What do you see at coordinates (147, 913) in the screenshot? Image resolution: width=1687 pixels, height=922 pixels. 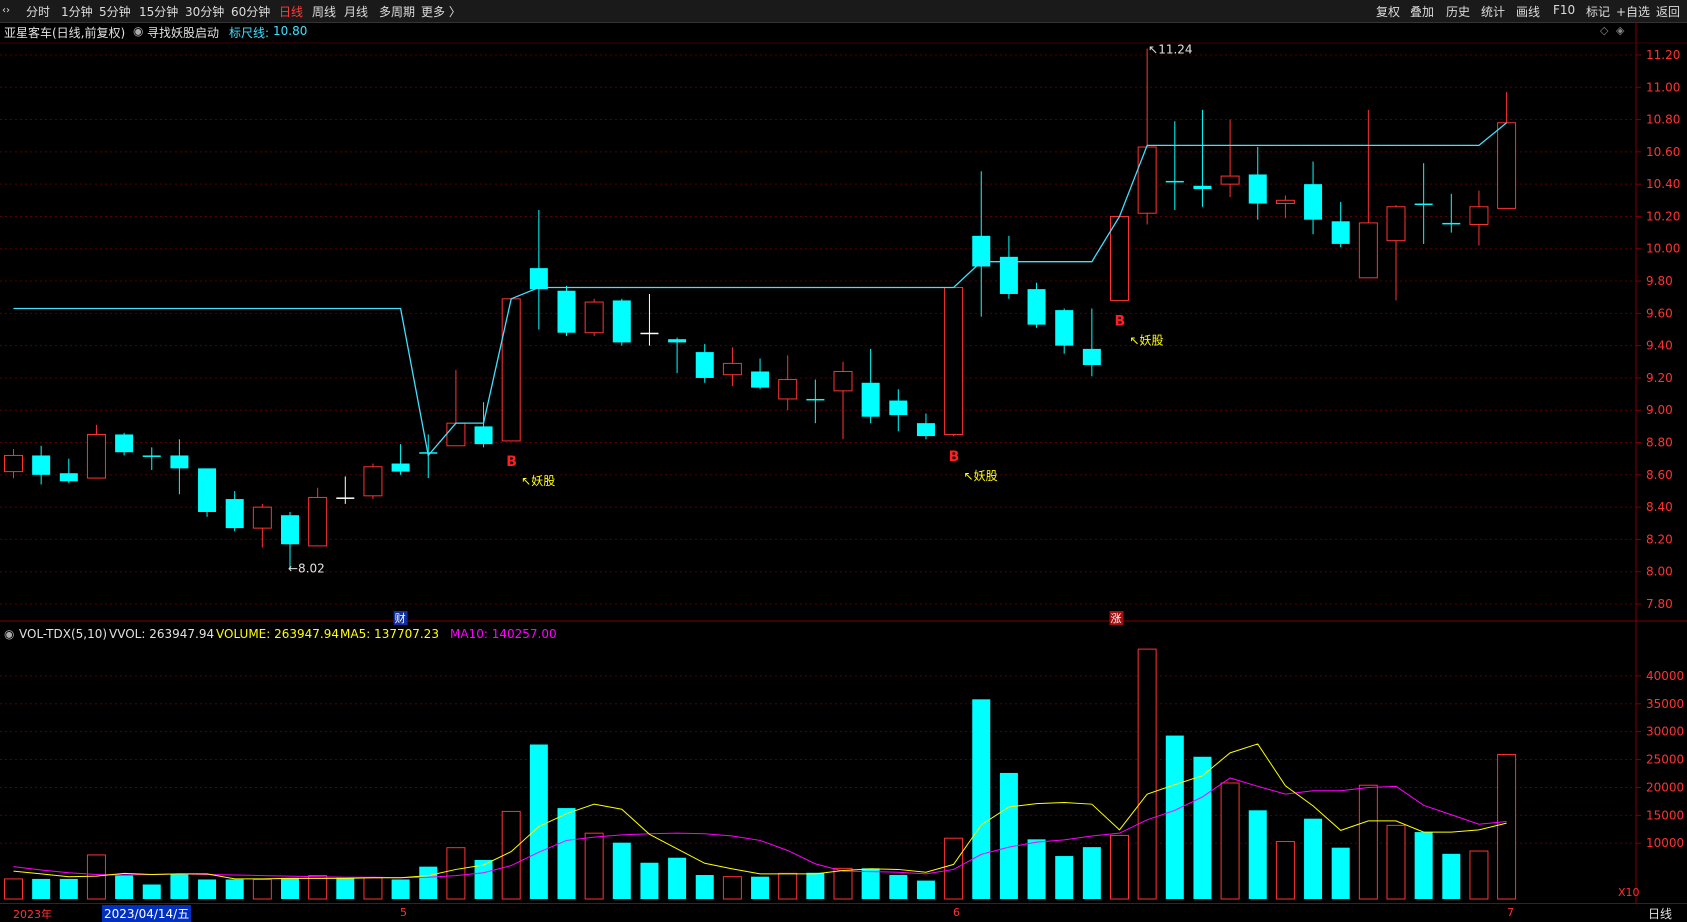 I see `cursor-date: 2023/04/14/五` at bounding box center [147, 913].